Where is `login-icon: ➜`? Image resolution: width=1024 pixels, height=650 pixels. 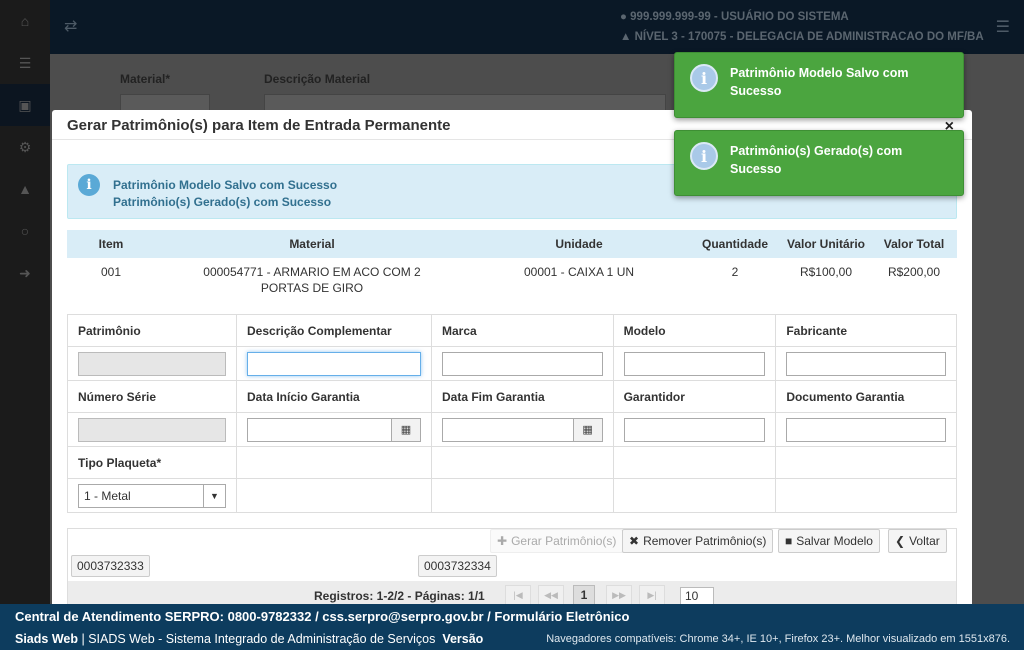 login-icon: ➜ is located at coordinates (25, 273).